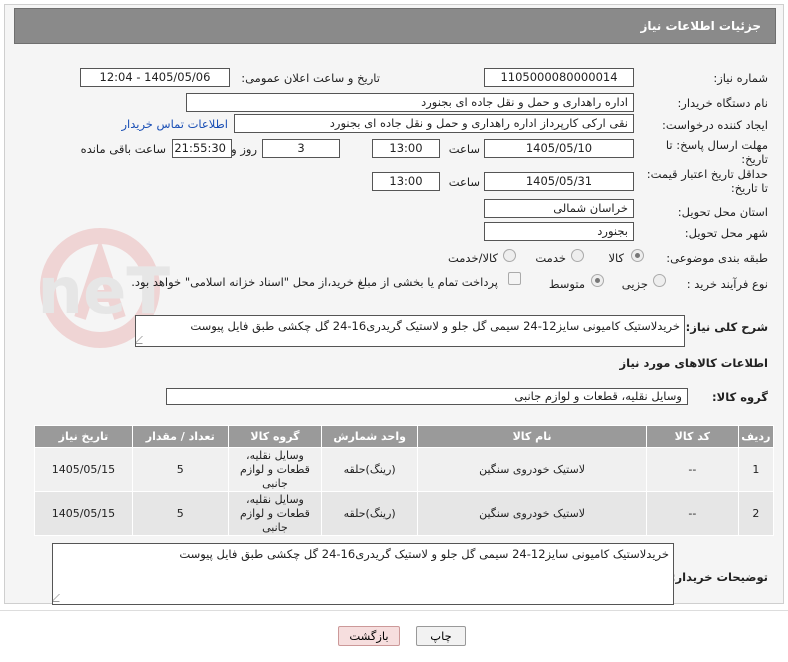 The image size is (788, 662). Describe the element at coordinates (634, 284) in the screenshot. I see `process-option-minor: جزیی` at that location.